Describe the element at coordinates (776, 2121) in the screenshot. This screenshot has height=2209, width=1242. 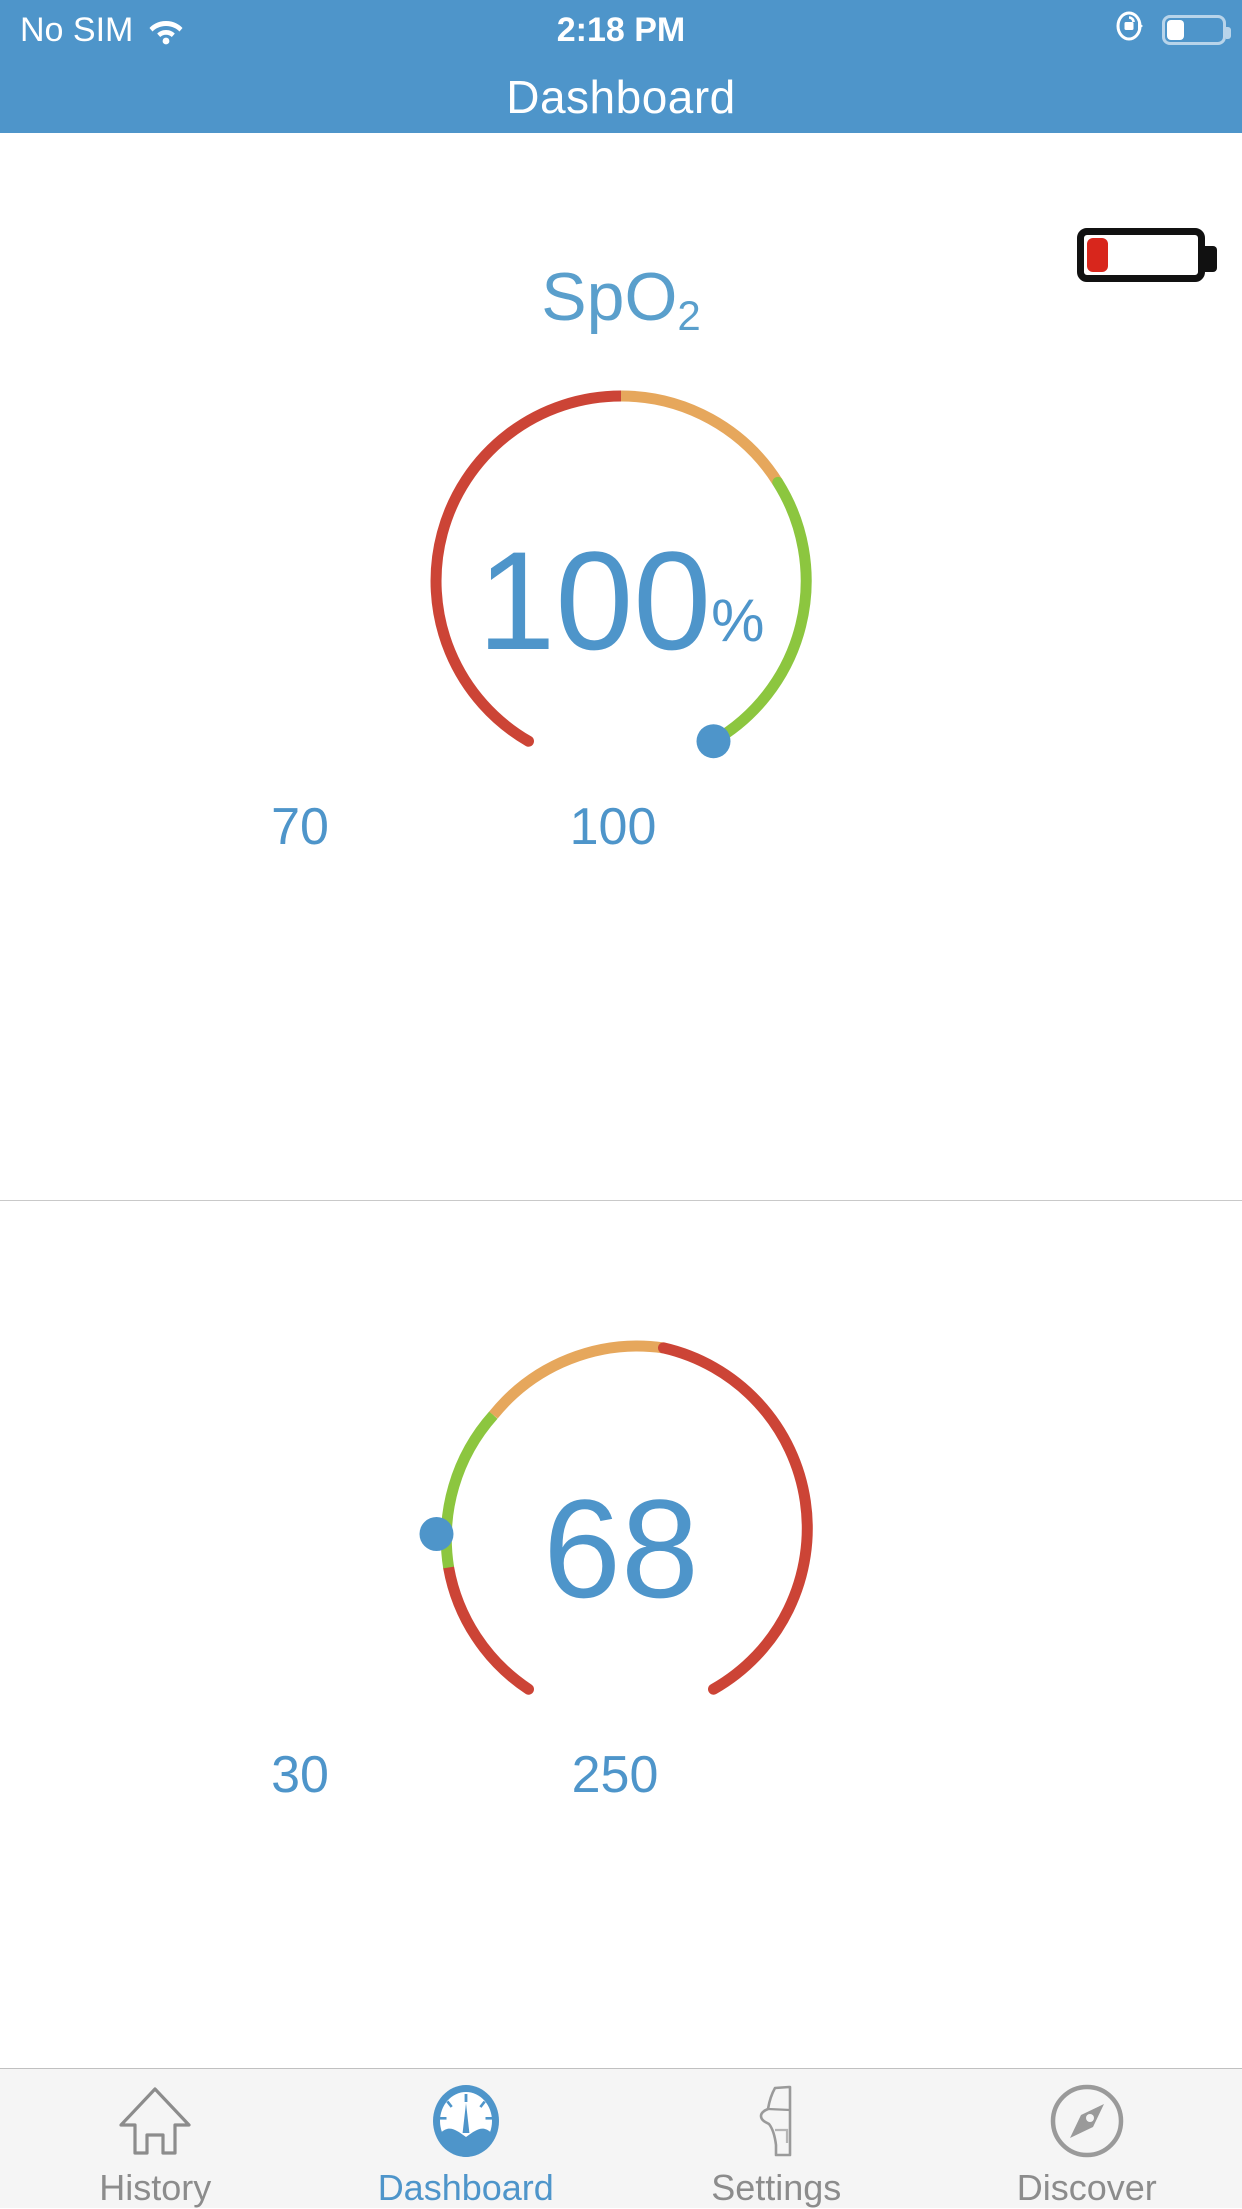
I see `sensor-icon` at that location.